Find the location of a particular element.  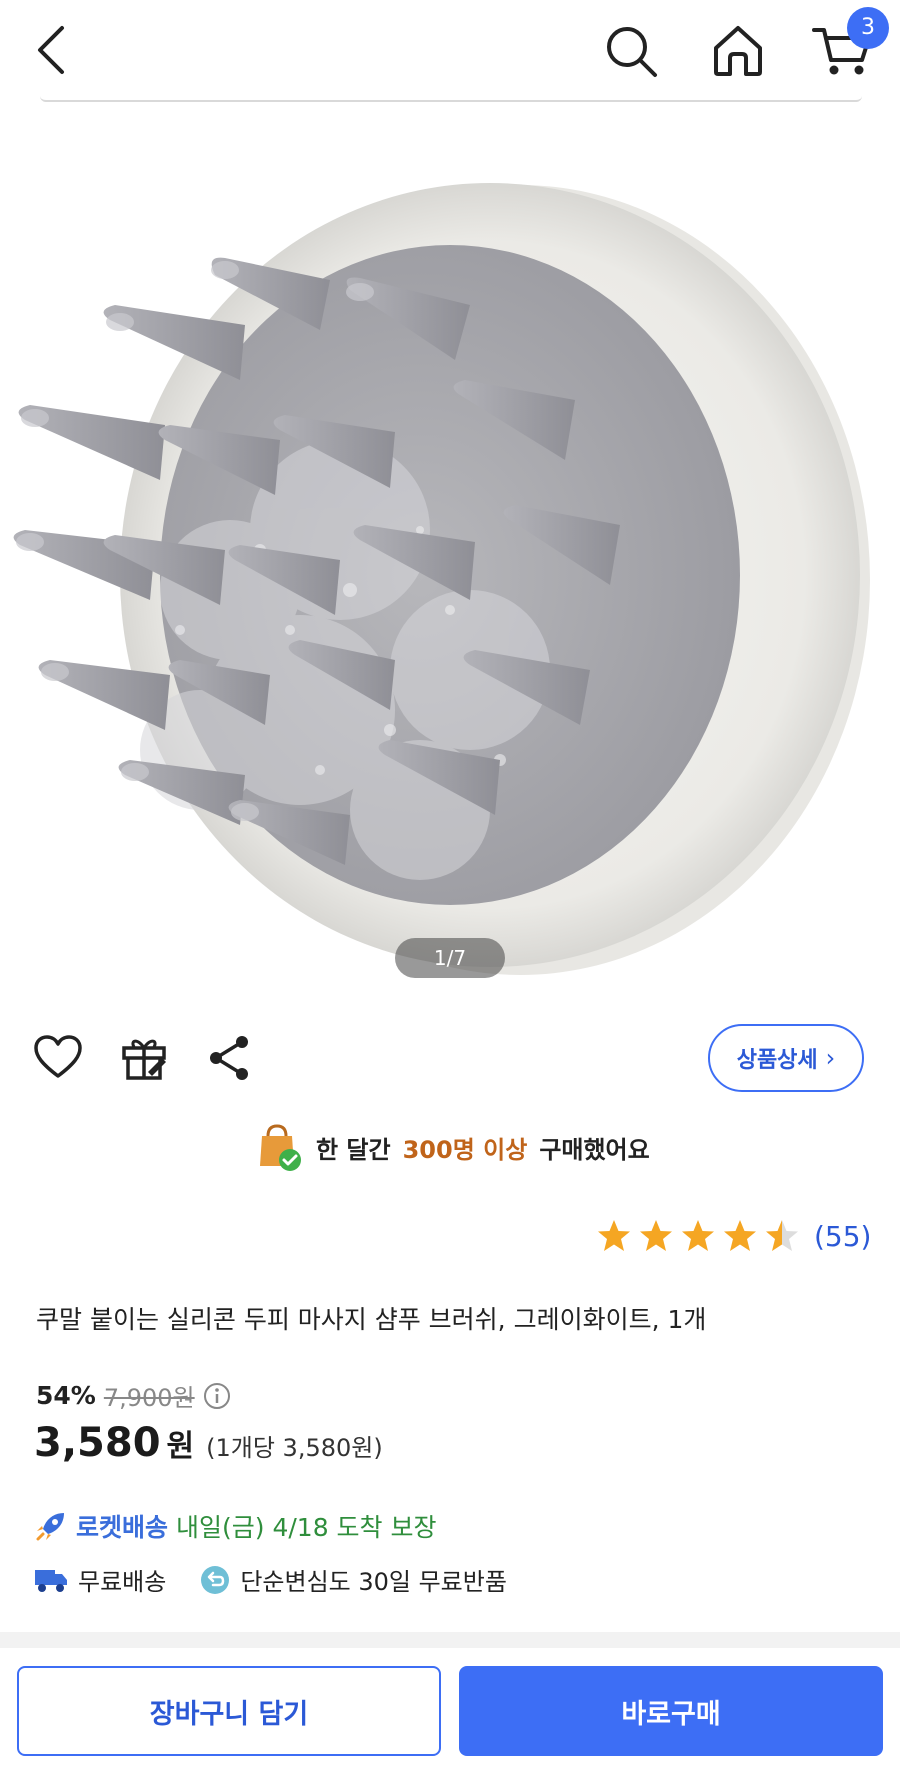

purchase-count-banner: 한 달간 300명 이상 구매했어요 is located at coordinates (453, 1147).